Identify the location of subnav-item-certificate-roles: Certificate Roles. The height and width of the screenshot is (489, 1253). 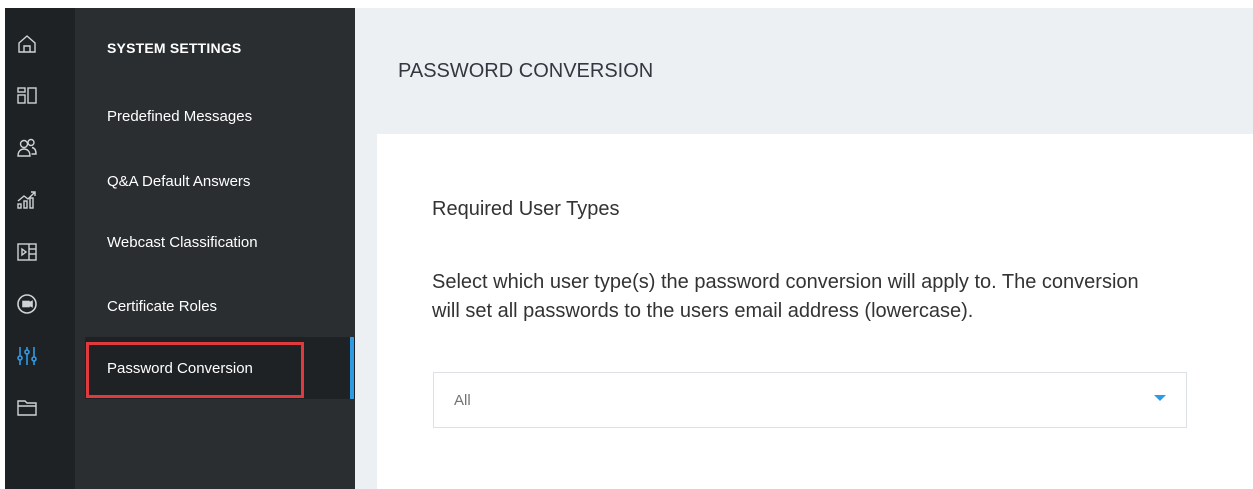
(162, 306).